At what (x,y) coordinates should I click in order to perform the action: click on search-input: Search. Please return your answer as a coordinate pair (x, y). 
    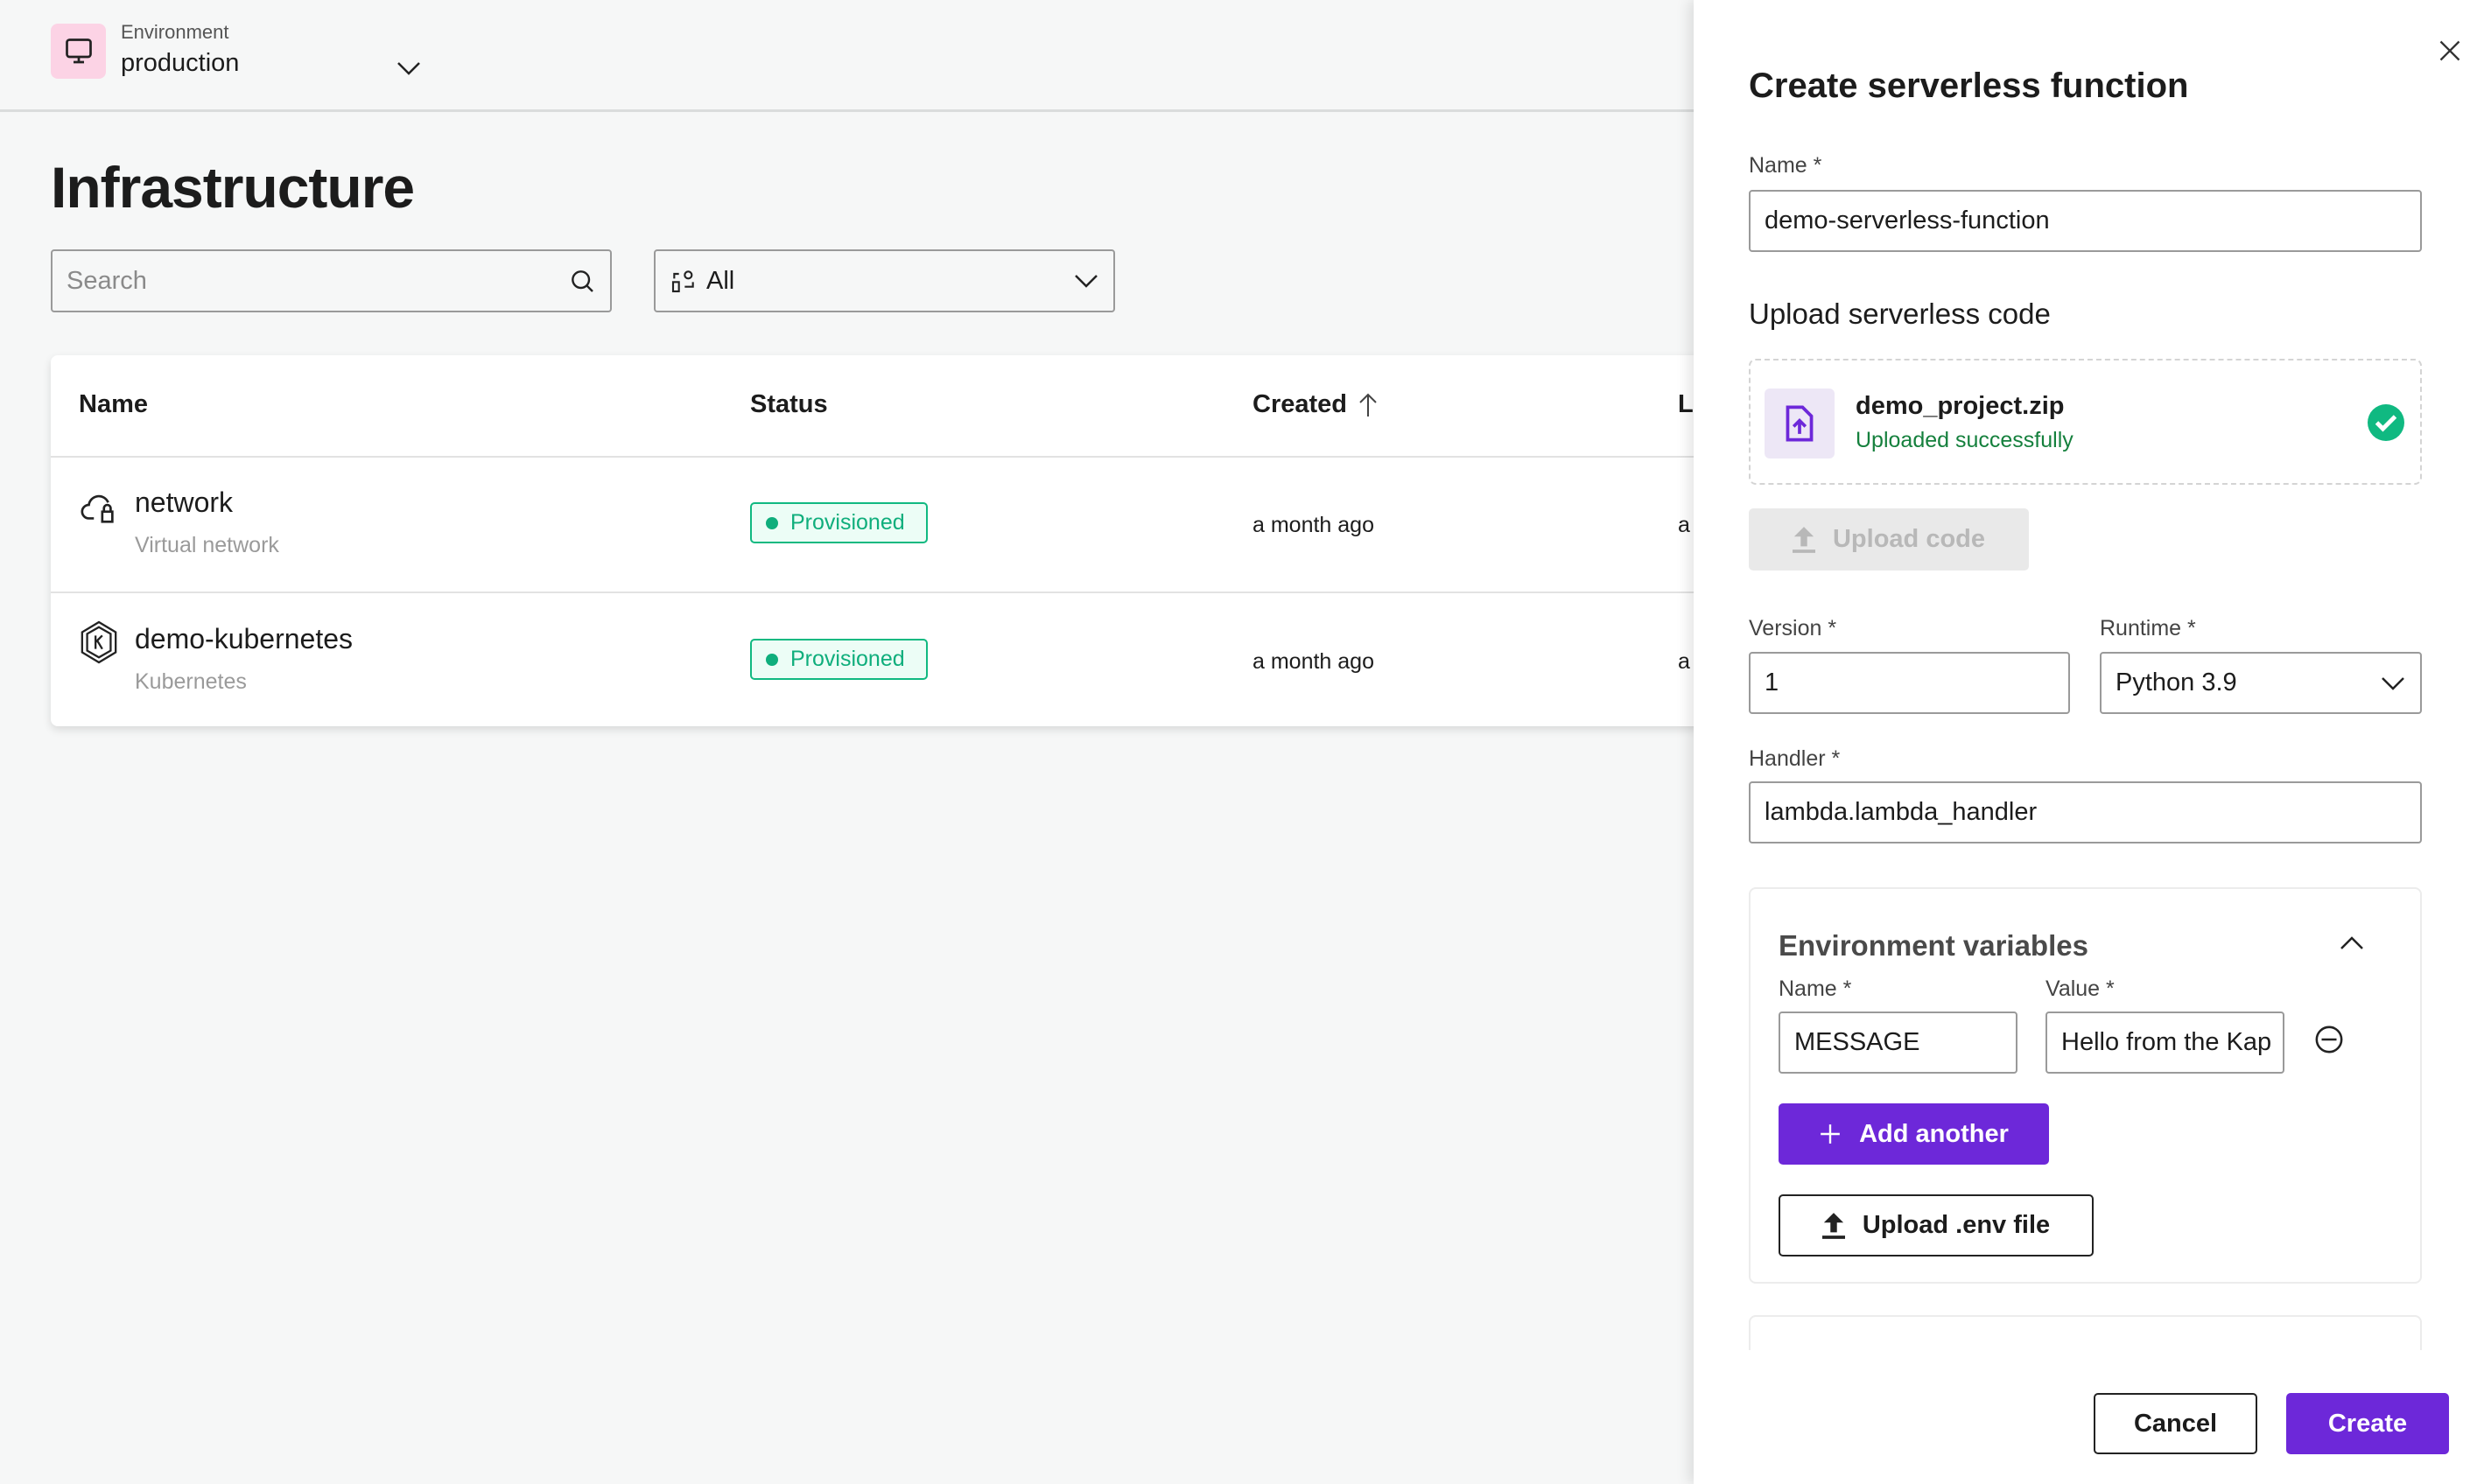
    Looking at the image, I should click on (332, 280).